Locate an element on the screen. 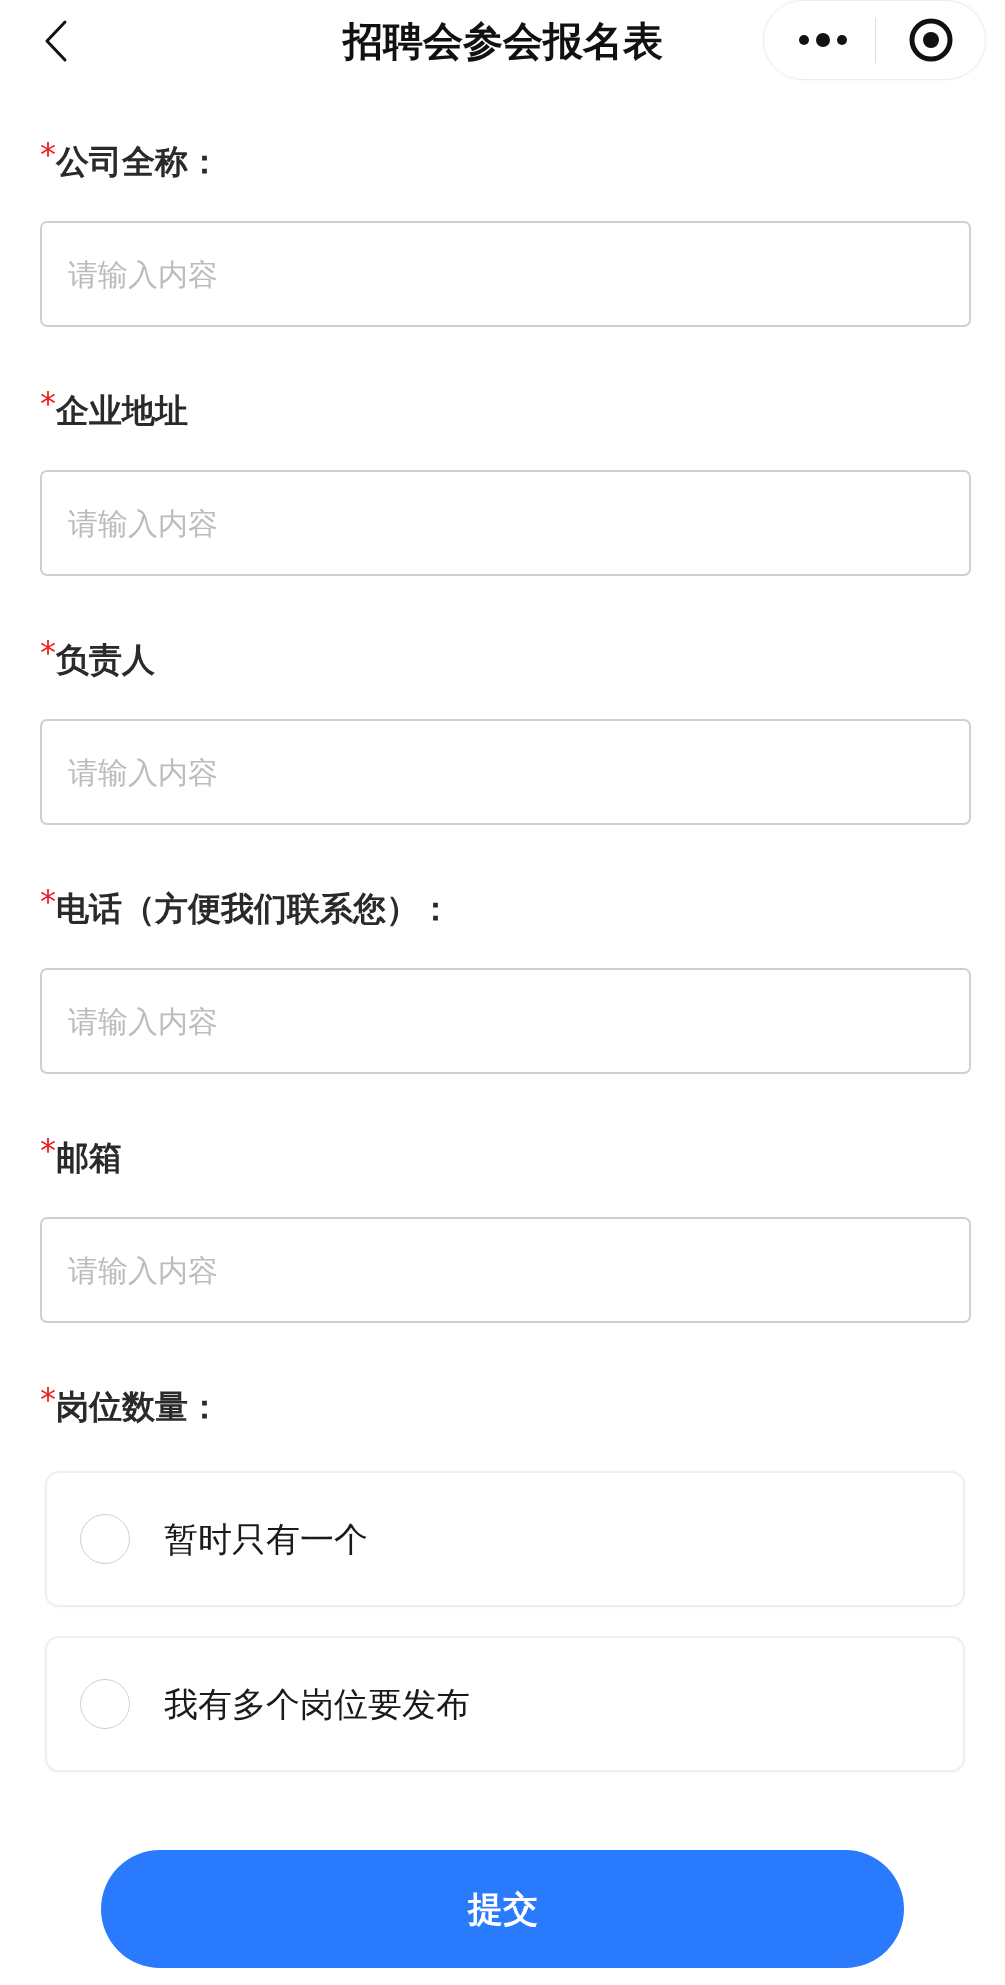 This screenshot has height=1985, width=1005. field-label: 负责人 is located at coordinates (105, 660).